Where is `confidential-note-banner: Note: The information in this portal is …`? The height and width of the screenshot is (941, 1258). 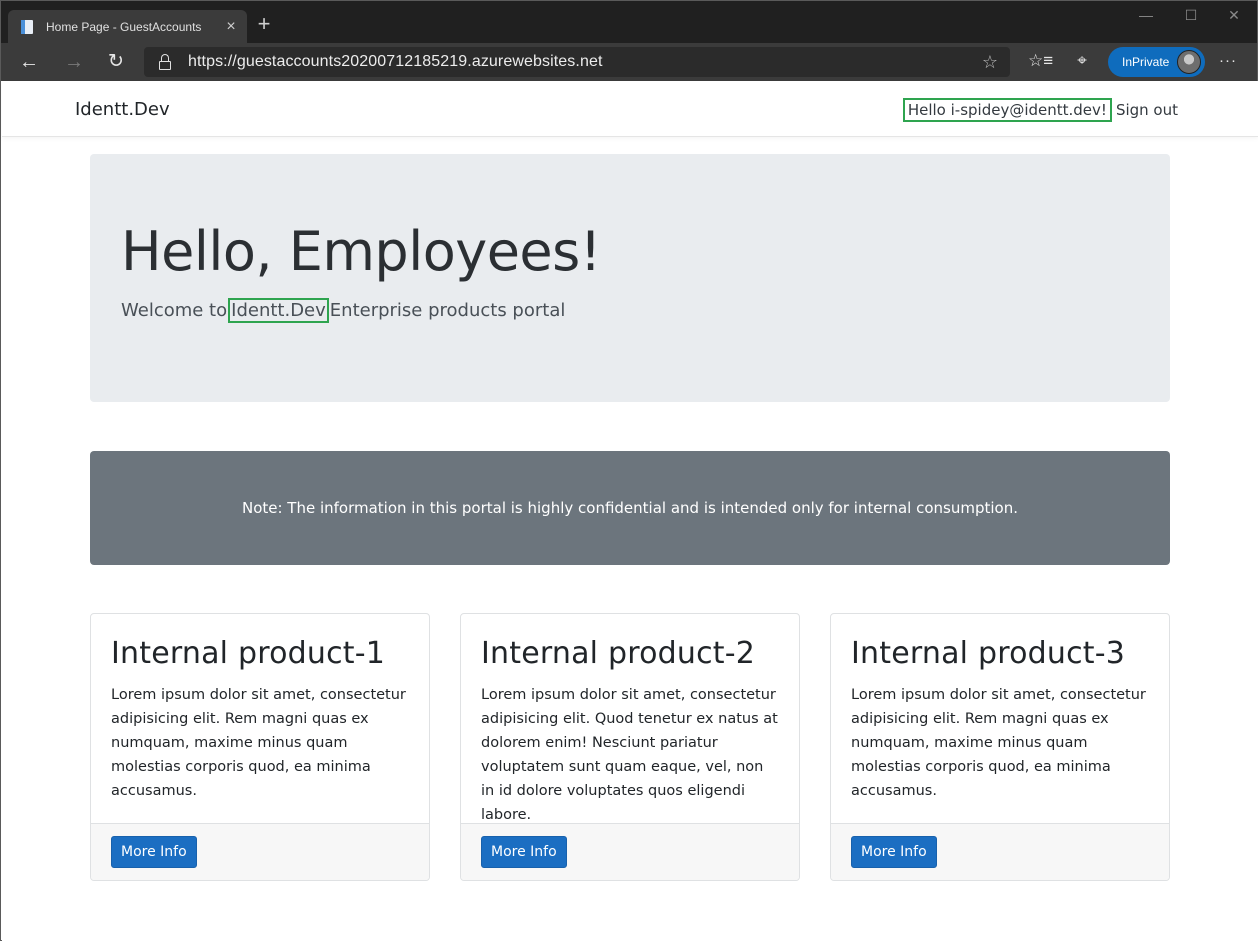 confidential-note-banner: Note: The information in this portal is … is located at coordinates (630, 508).